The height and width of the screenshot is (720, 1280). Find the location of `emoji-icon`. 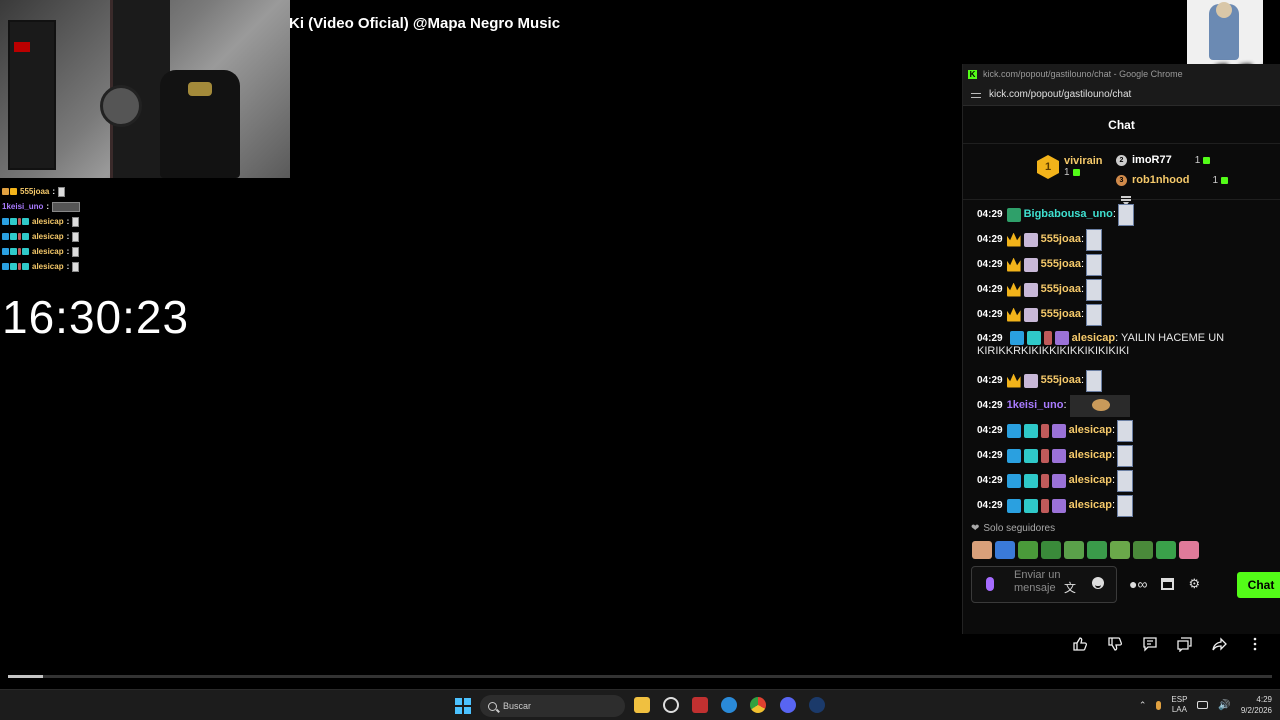

emoji-icon is located at coordinates (1098, 583).